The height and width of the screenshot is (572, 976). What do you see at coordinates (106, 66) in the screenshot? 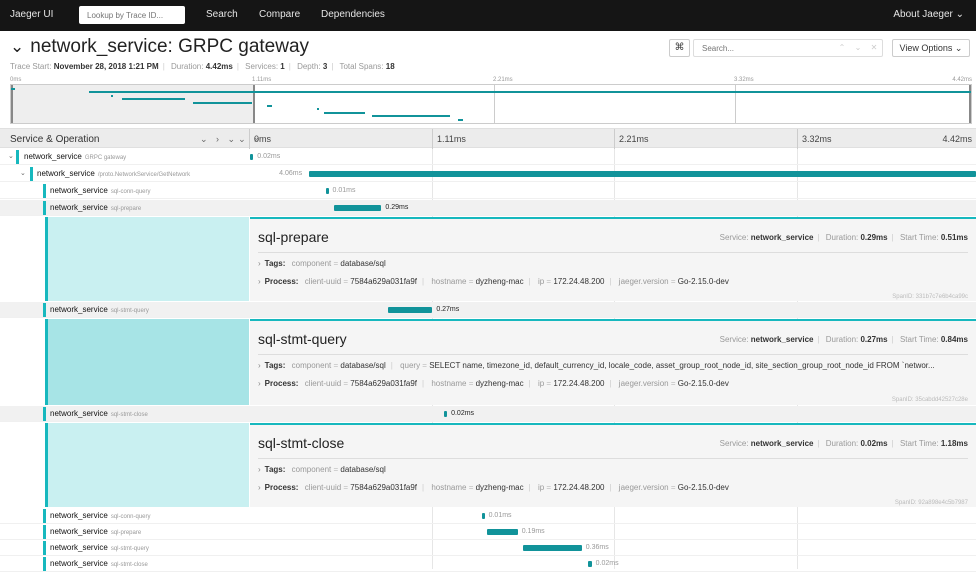
I see `trace-start-value: November 28, 2018 1:21 PM` at bounding box center [106, 66].